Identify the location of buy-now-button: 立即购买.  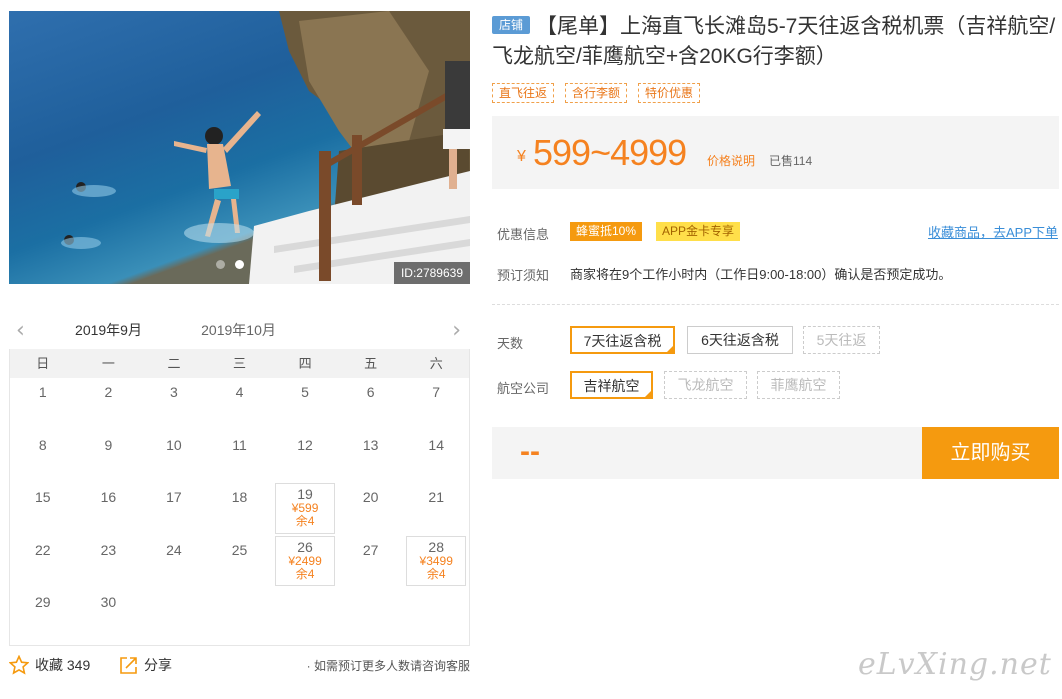
(990, 453).